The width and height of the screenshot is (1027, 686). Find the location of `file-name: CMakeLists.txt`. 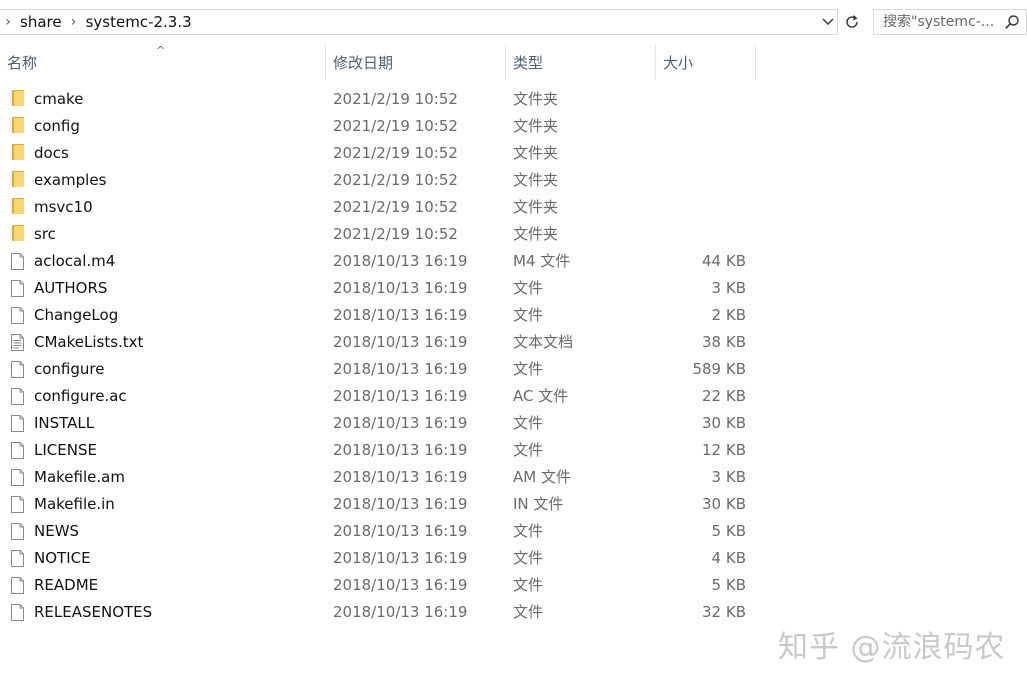

file-name: CMakeLists.txt is located at coordinates (89, 342).